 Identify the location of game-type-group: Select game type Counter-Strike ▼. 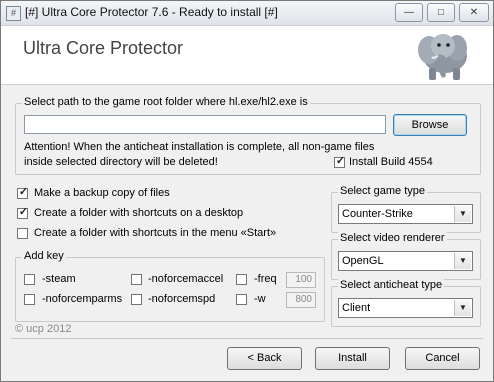
(406, 209).